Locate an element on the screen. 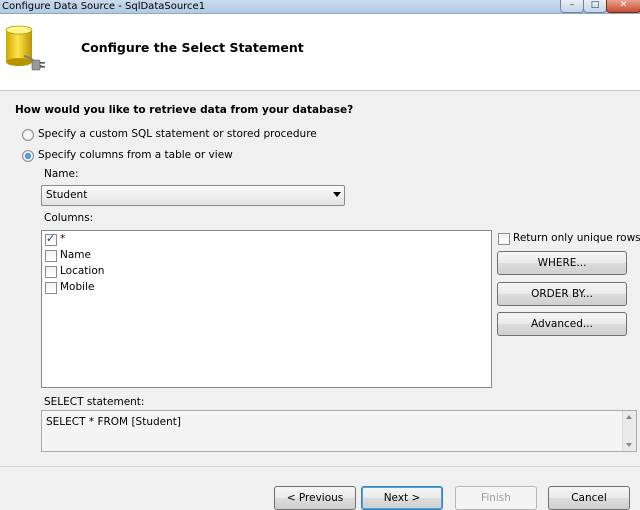 The image size is (640, 510). sql-scrollbar is located at coordinates (629, 431).